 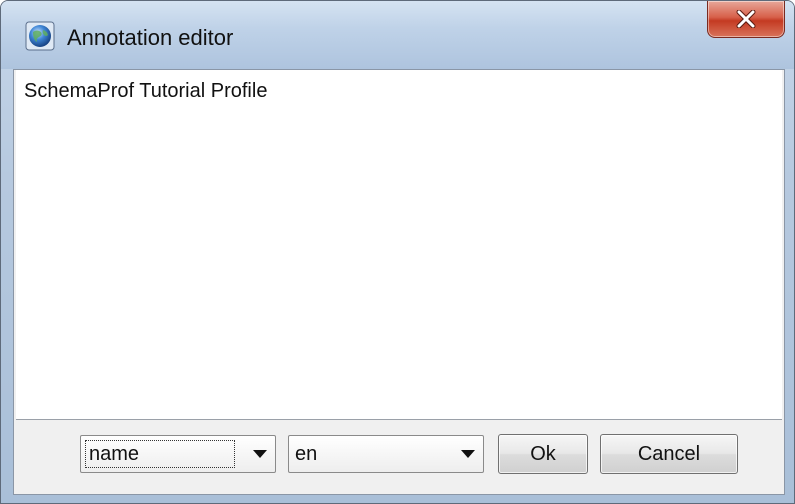 I want to click on title-bar: Annotation editor, so click(x=397, y=35).